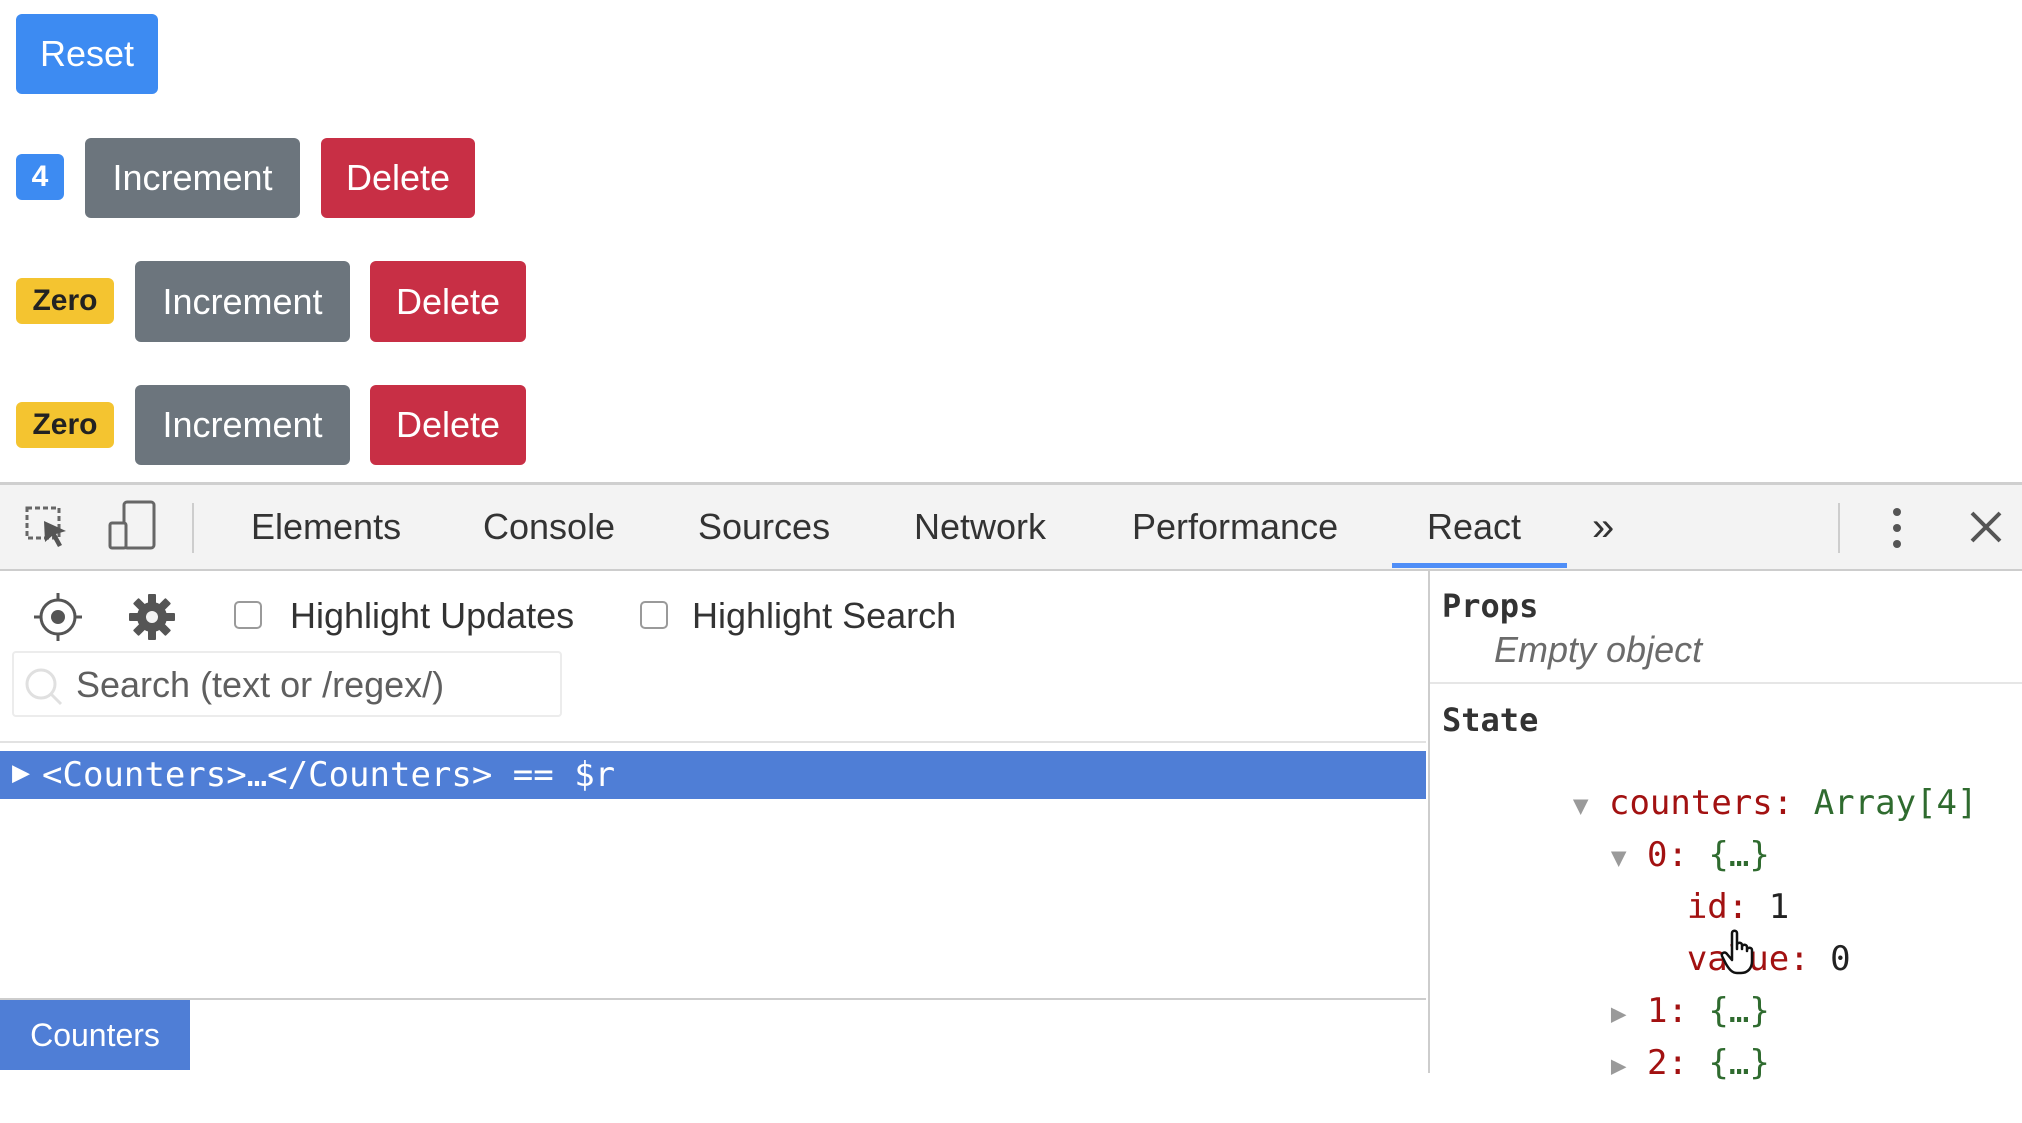  I want to click on active-tab-indicator, so click(1479, 565).